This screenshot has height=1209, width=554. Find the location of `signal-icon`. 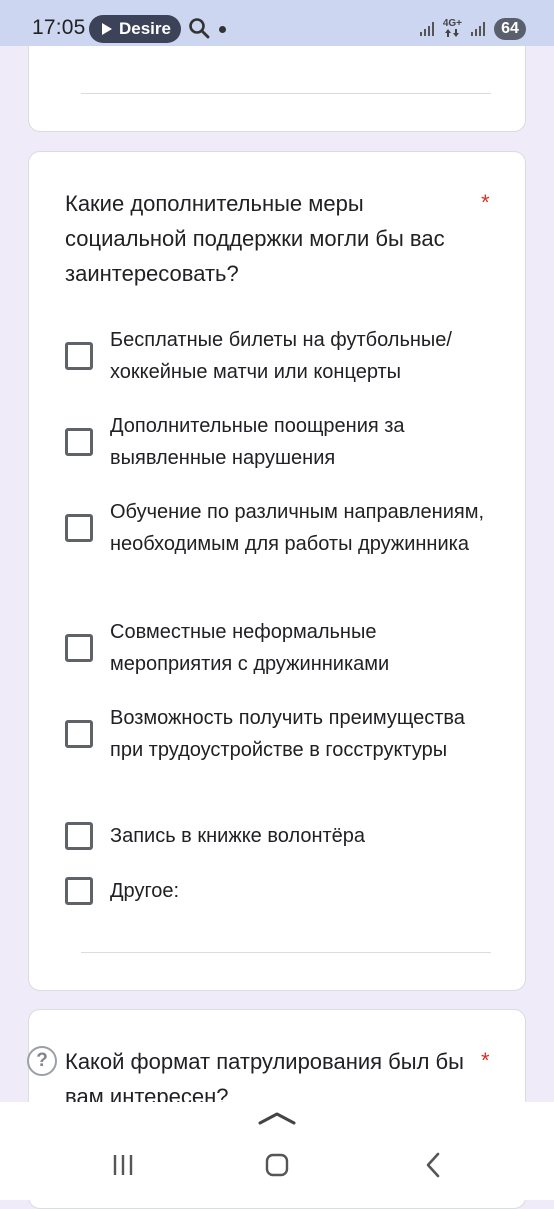

signal-icon is located at coordinates (426, 29).